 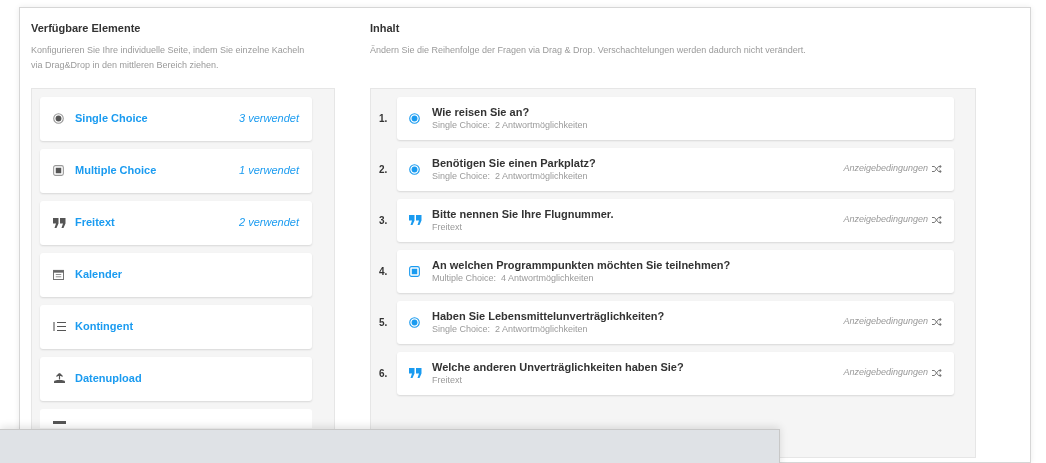 I want to click on question-card: An welchen Programmpunkten möchten Sie teilnehmen? Multiple Choice: 4 Antwortmöglichkeiten, so click(x=675, y=271).